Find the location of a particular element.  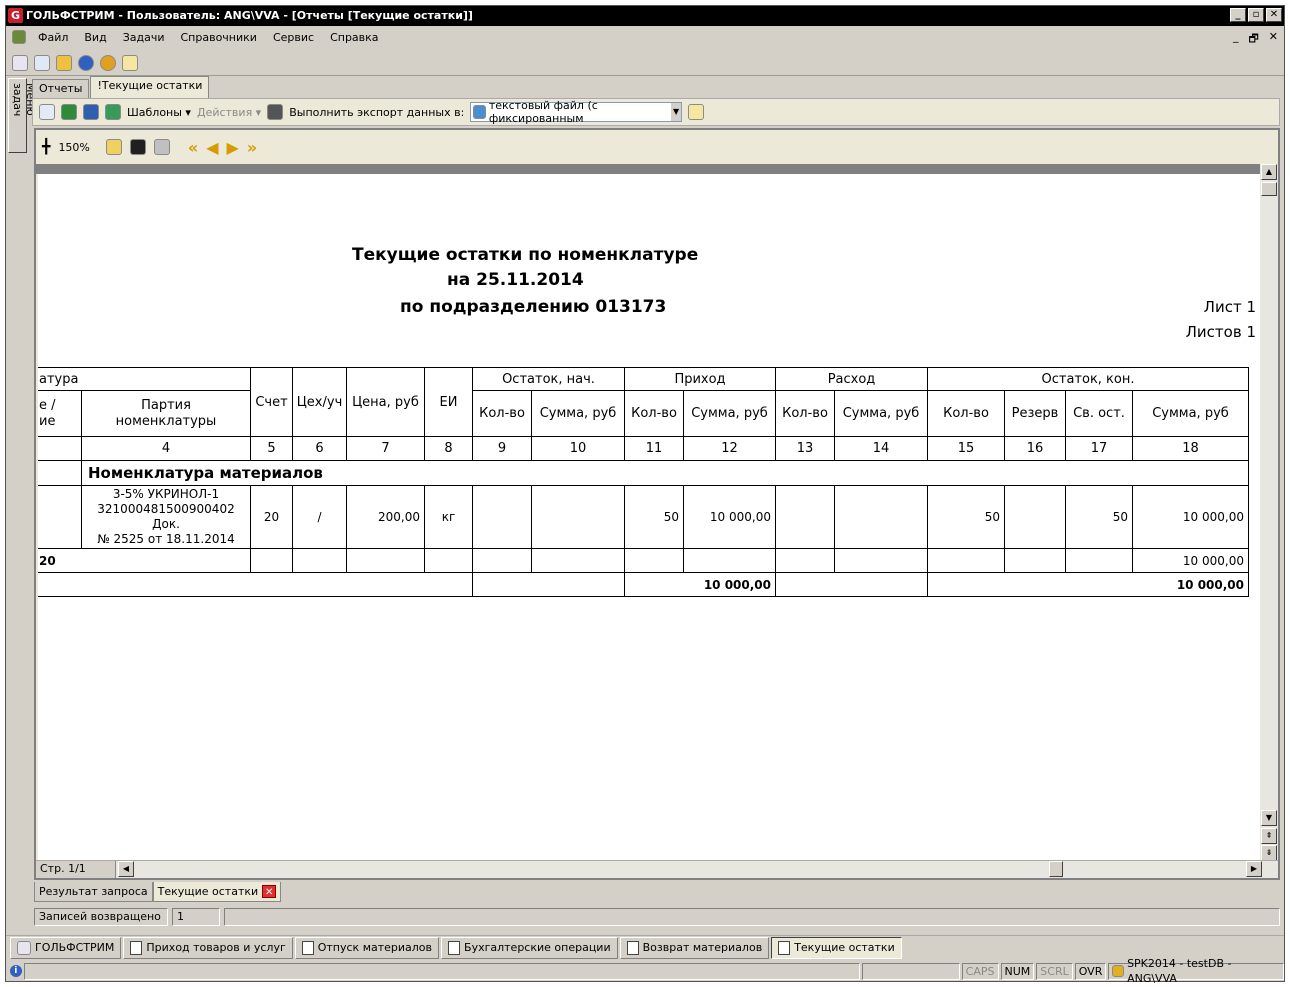

row-expense-qty is located at coordinates (805, 517).